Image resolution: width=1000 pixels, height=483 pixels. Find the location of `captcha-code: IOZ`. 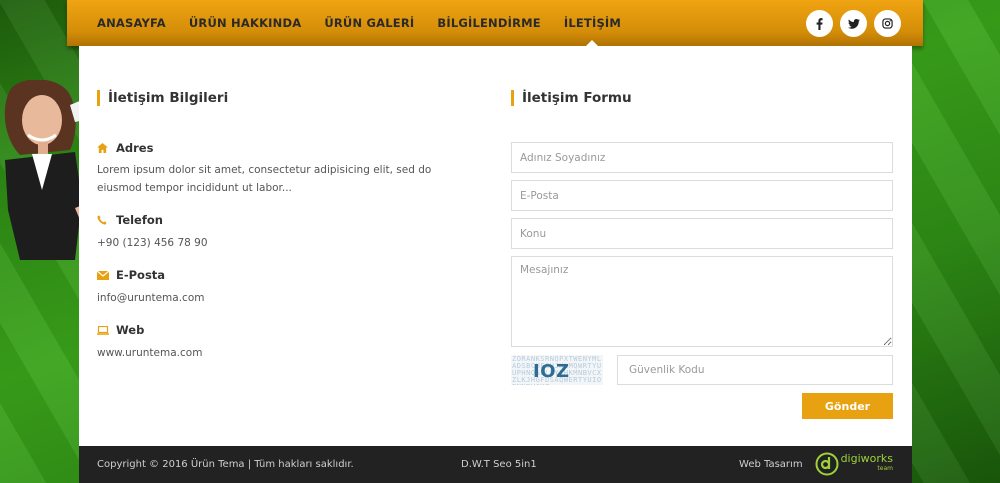

captcha-code: IOZ is located at coordinates (551, 371).